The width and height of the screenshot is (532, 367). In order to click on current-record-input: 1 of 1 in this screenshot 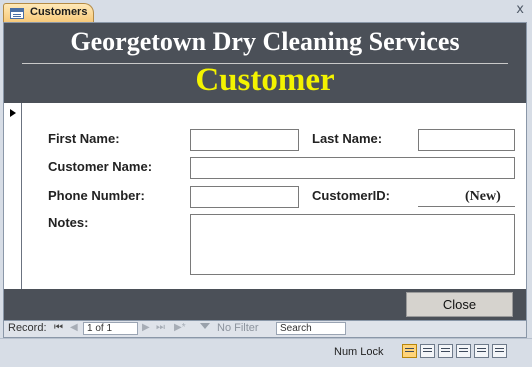, I will do `click(110, 328)`.